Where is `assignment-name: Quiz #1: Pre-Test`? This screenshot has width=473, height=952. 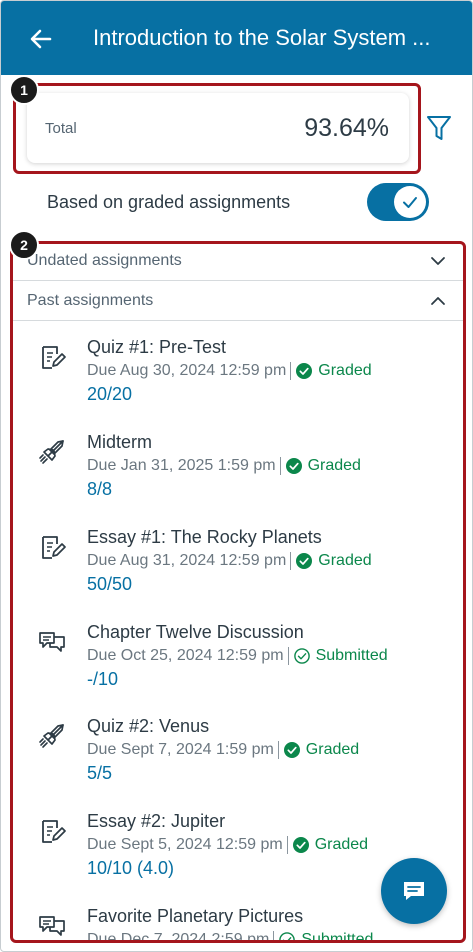
assignment-name: Quiz #1: Pre-Test is located at coordinates (157, 347).